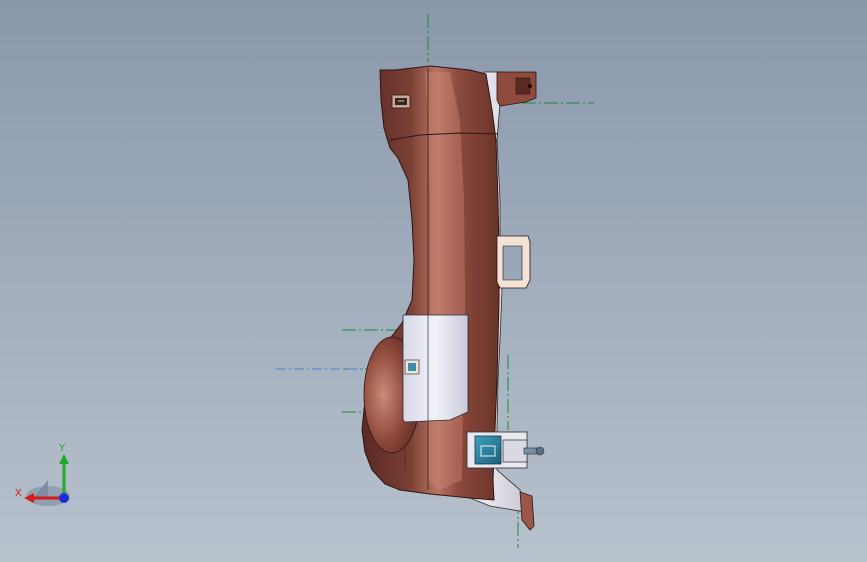 This screenshot has width=867, height=562. What do you see at coordinates (62, 448) in the screenshot?
I see `triad-y-label: Y` at bounding box center [62, 448].